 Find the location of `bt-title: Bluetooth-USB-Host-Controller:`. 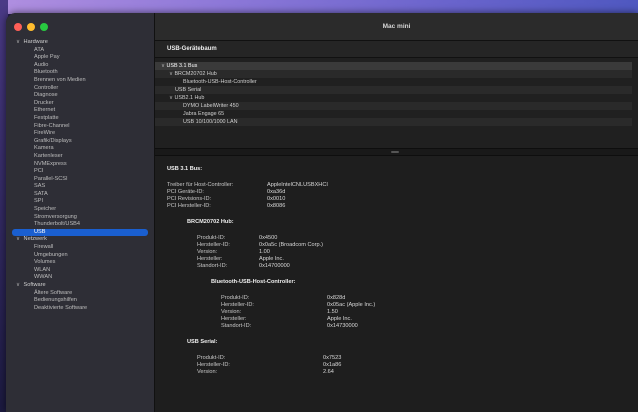

bt-title: Bluetooth-USB-Host-Controller: is located at coordinates (253, 282).